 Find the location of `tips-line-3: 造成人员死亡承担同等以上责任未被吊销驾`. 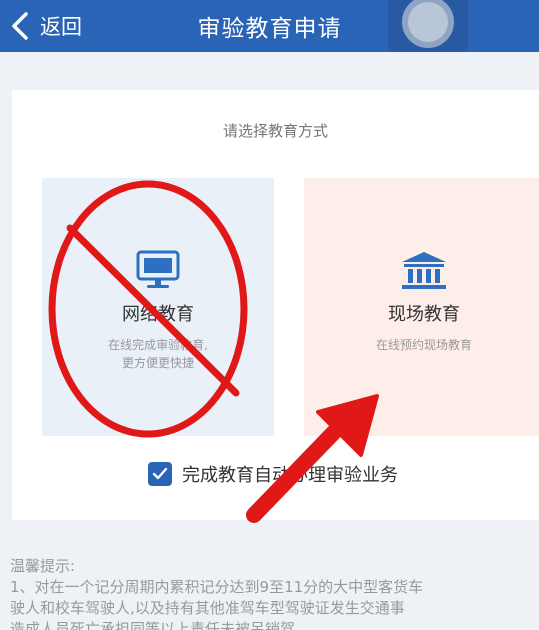

tips-line-3: 造成人员死亡承担同等以上责任未被吊销驾 is located at coordinates (153, 625).